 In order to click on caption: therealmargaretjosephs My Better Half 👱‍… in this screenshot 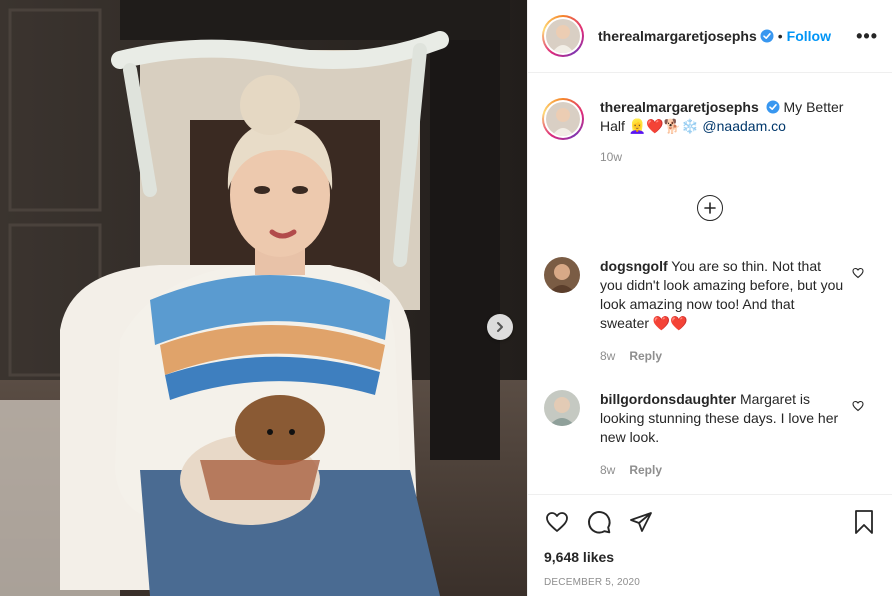, I will do `click(710, 120)`.